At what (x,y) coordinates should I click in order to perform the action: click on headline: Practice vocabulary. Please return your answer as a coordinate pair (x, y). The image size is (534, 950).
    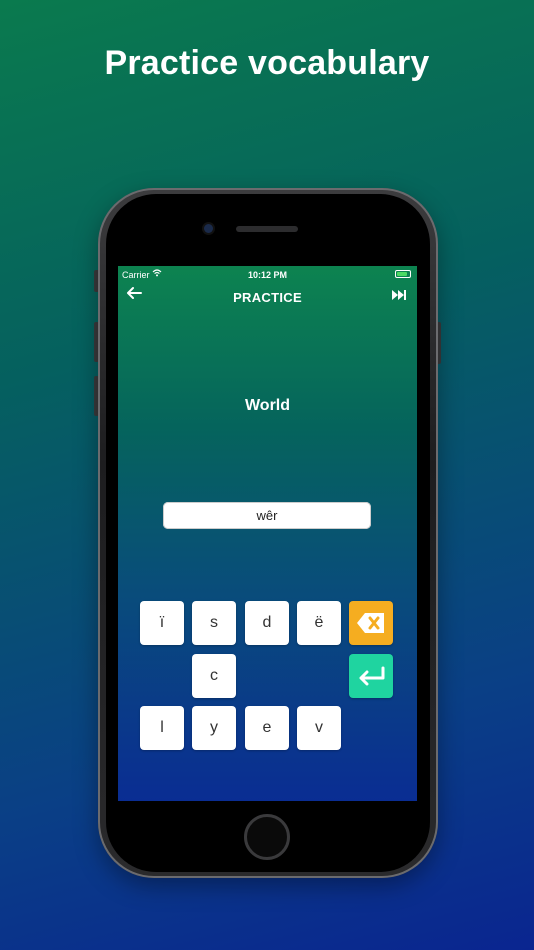
    Looking at the image, I should click on (267, 63).